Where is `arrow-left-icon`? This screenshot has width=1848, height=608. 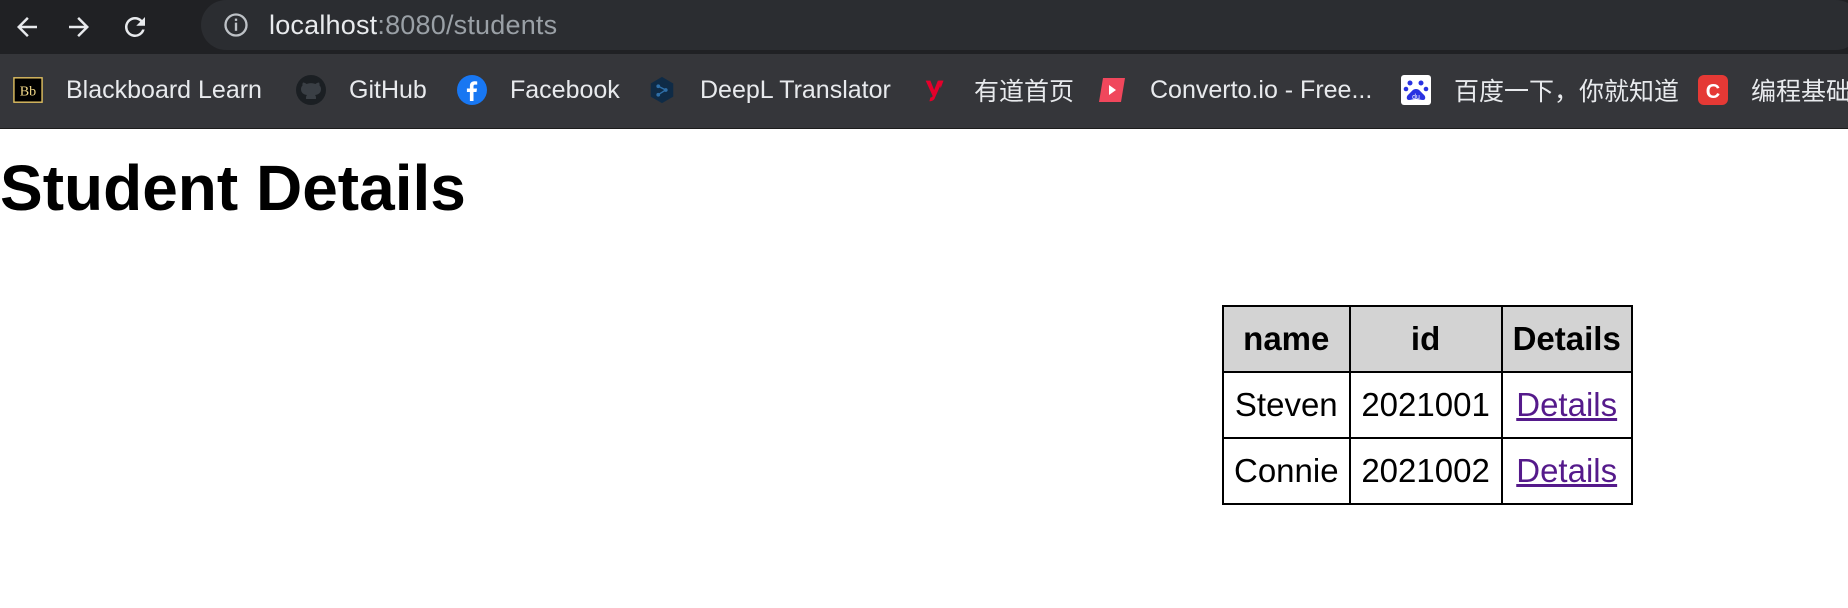 arrow-left-icon is located at coordinates (27, 27).